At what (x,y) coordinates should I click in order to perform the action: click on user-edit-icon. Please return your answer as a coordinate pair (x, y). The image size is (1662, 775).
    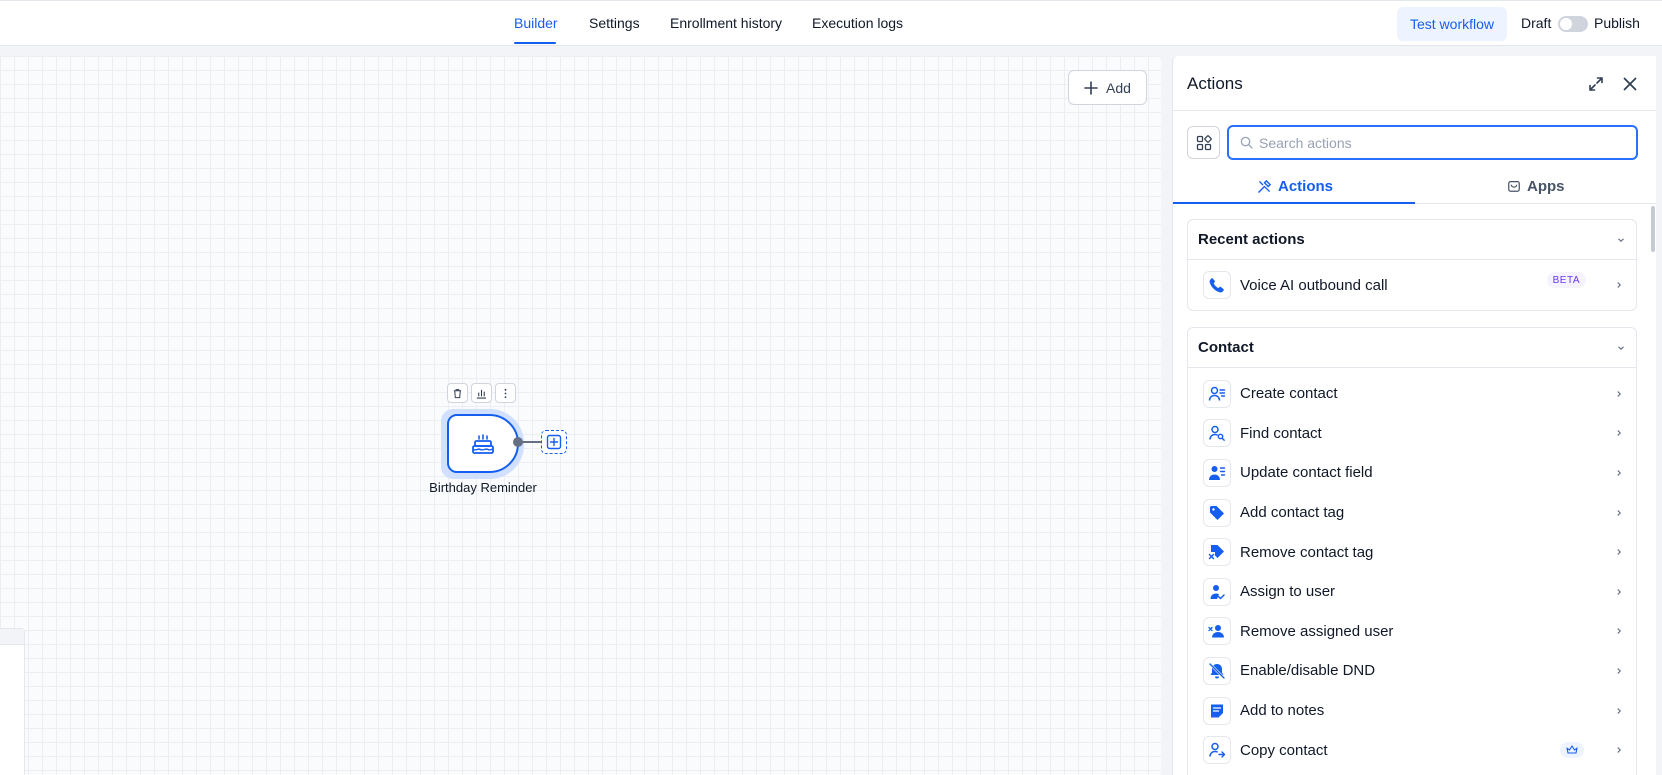
    Looking at the image, I should click on (1217, 472).